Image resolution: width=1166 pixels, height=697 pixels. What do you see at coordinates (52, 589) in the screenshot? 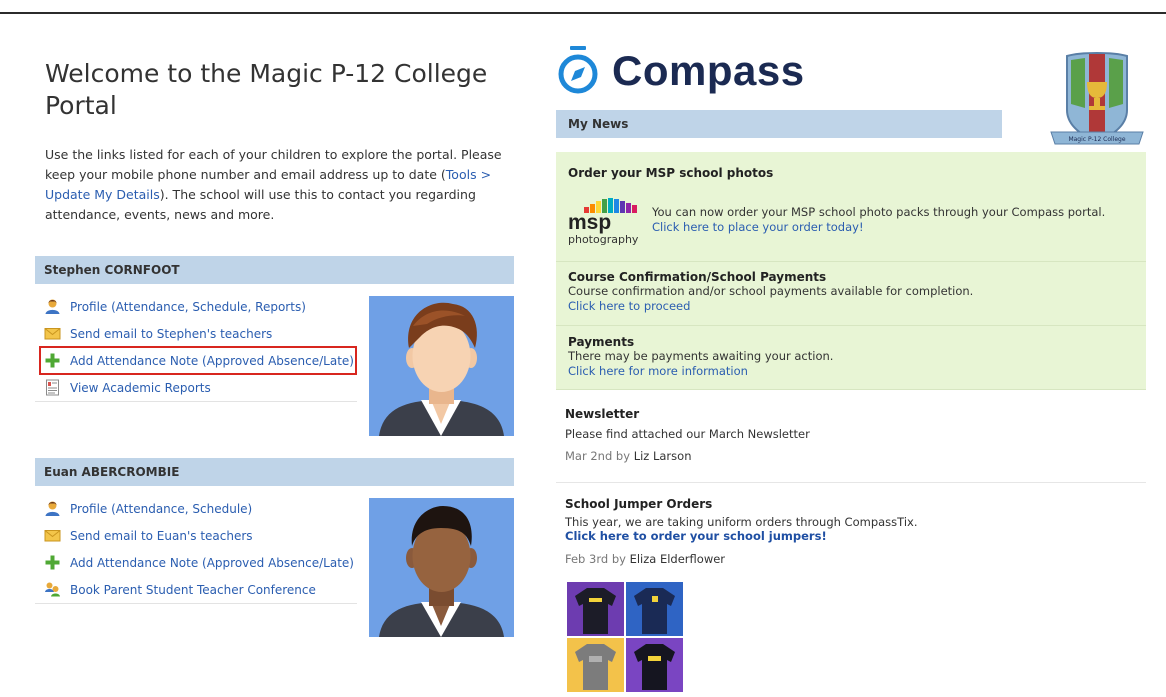
I see `conference-icon` at bounding box center [52, 589].